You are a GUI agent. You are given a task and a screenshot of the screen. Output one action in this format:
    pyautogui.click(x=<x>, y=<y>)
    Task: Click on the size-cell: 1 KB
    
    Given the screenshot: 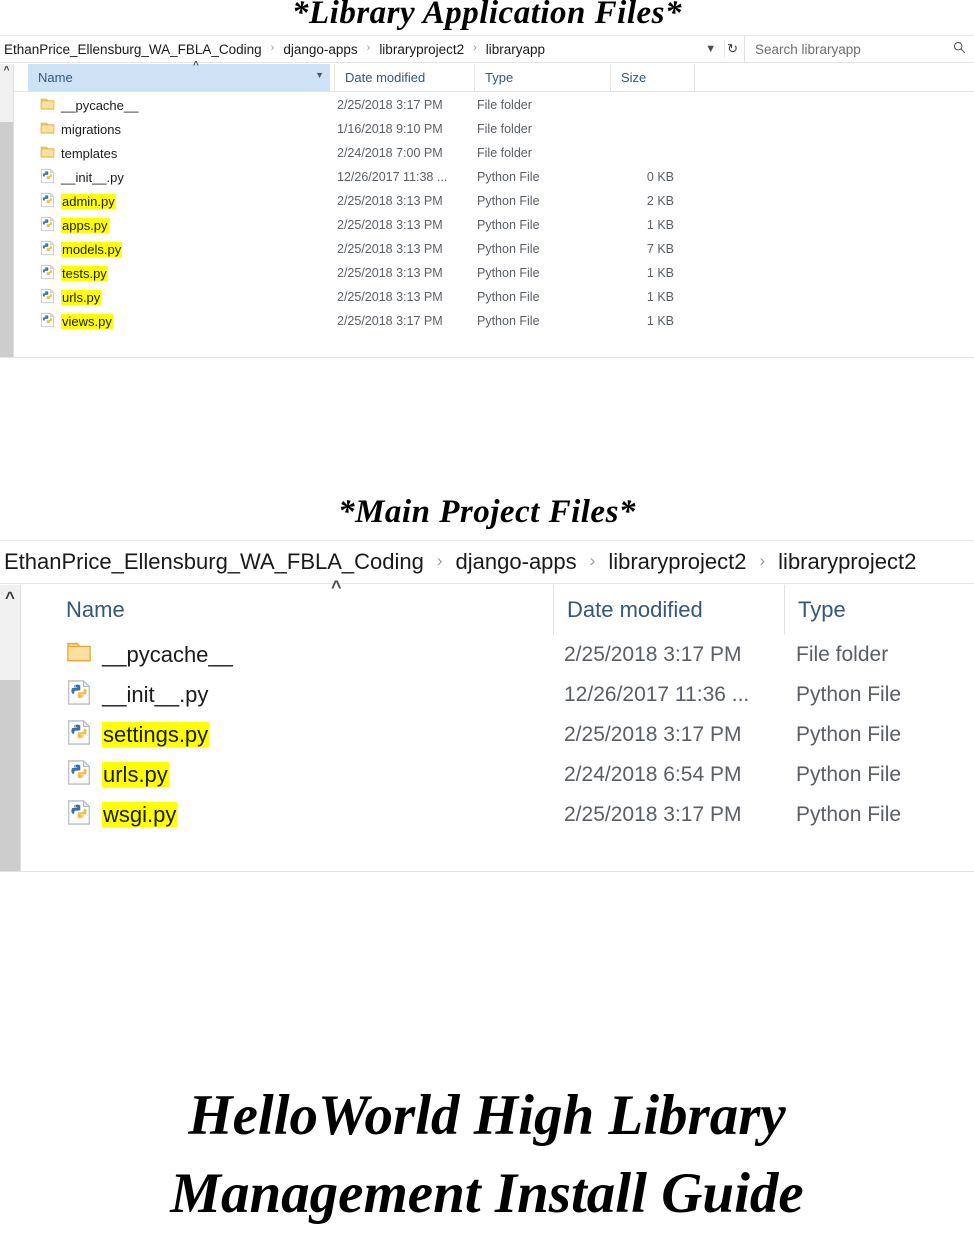 What is the action you would take?
    pyautogui.click(x=660, y=321)
    